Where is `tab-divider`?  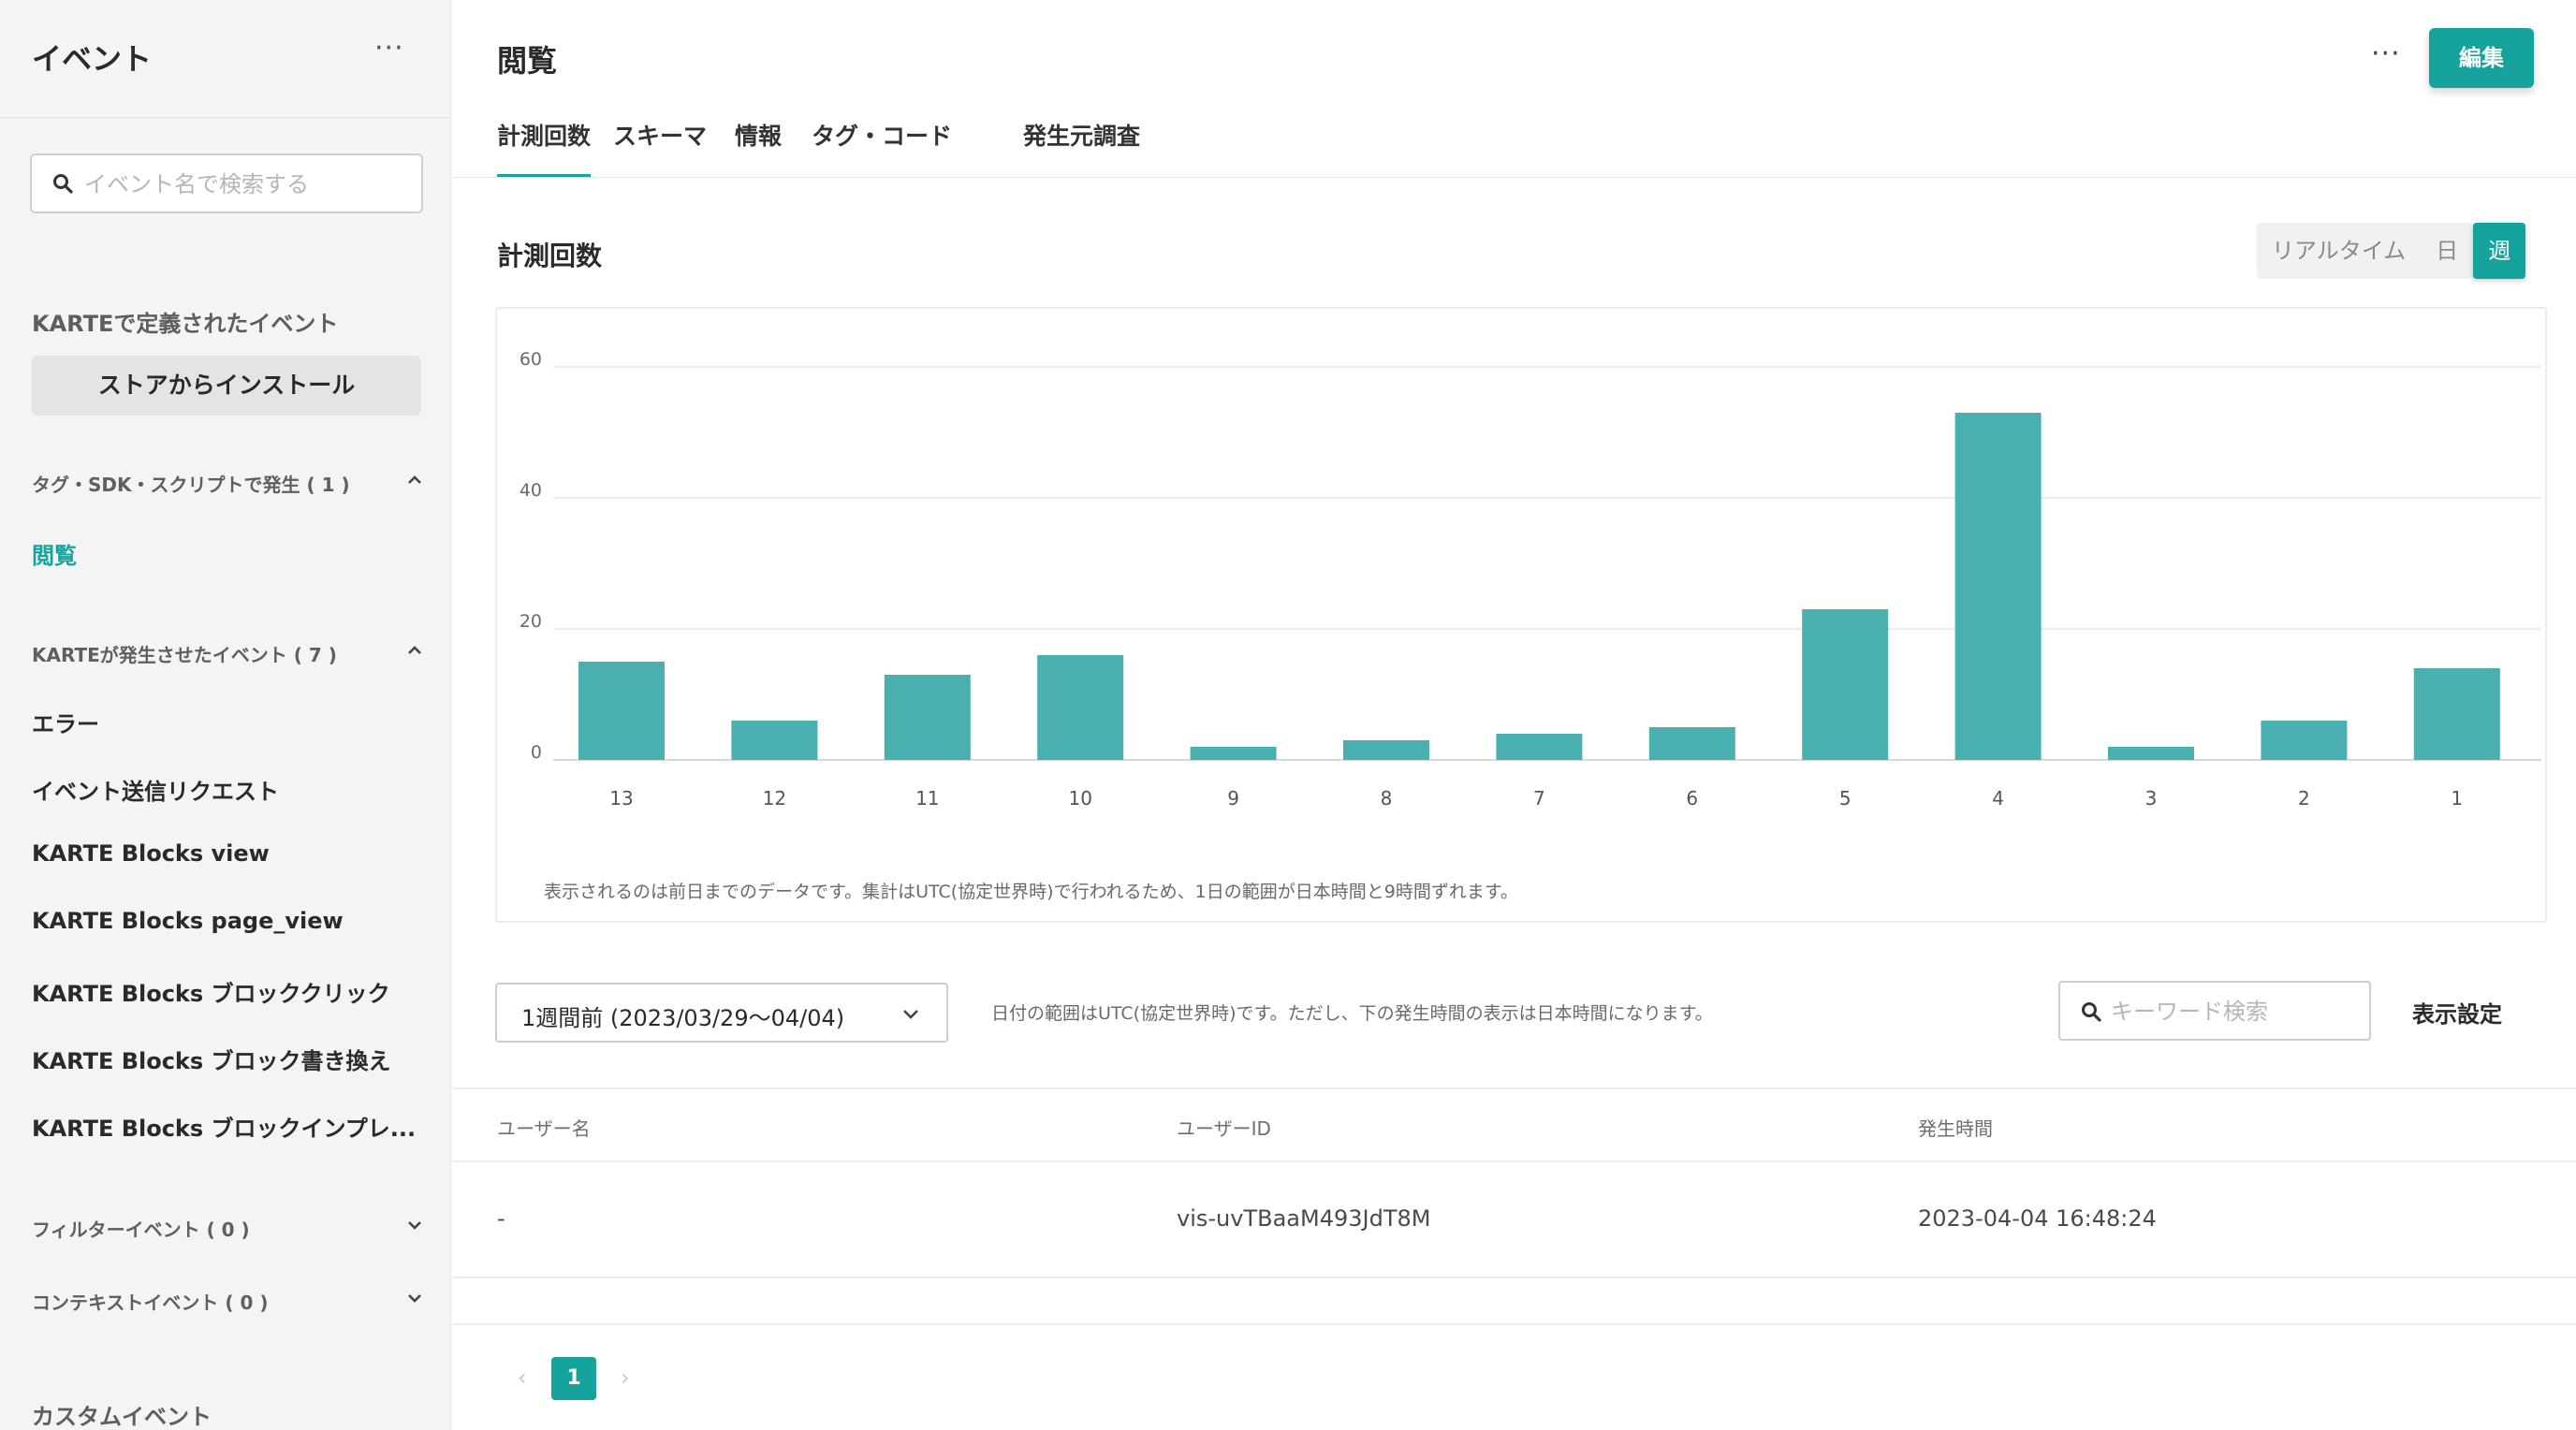 tab-divider is located at coordinates (1514, 178).